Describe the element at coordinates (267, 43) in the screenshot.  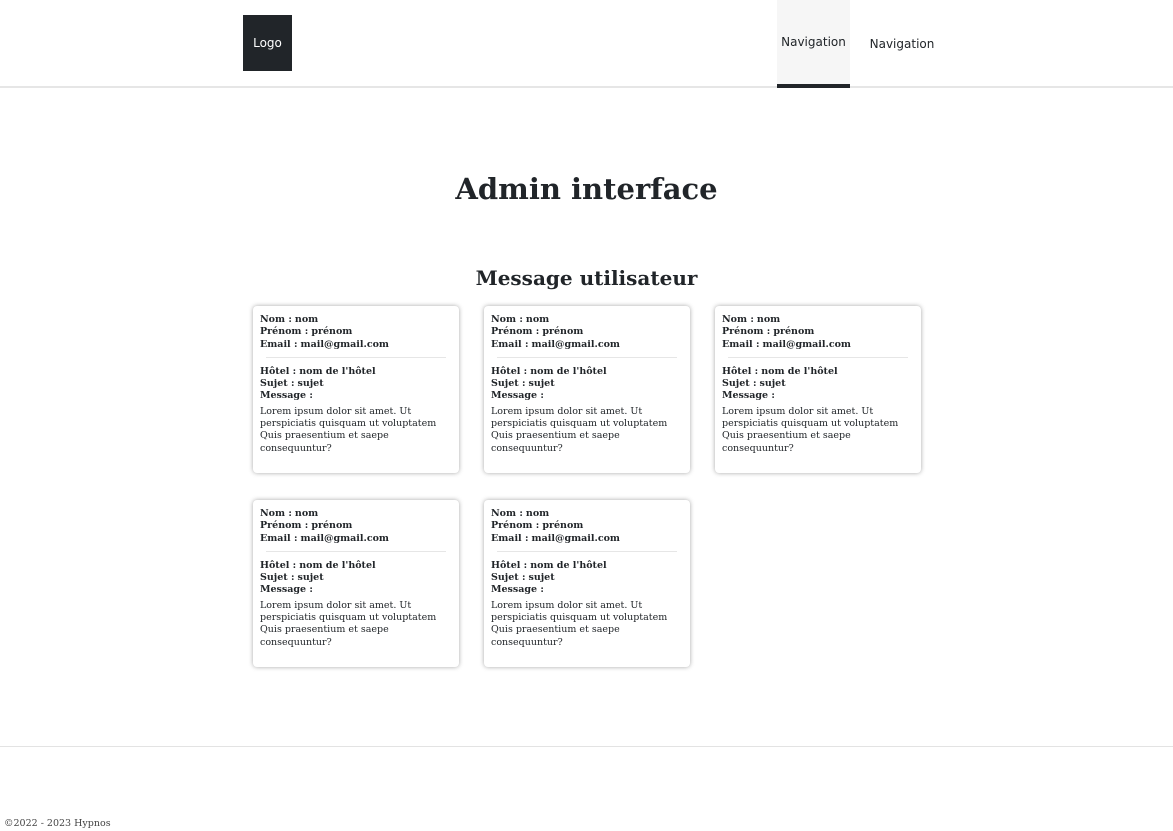
I see `logo: Logo` at that location.